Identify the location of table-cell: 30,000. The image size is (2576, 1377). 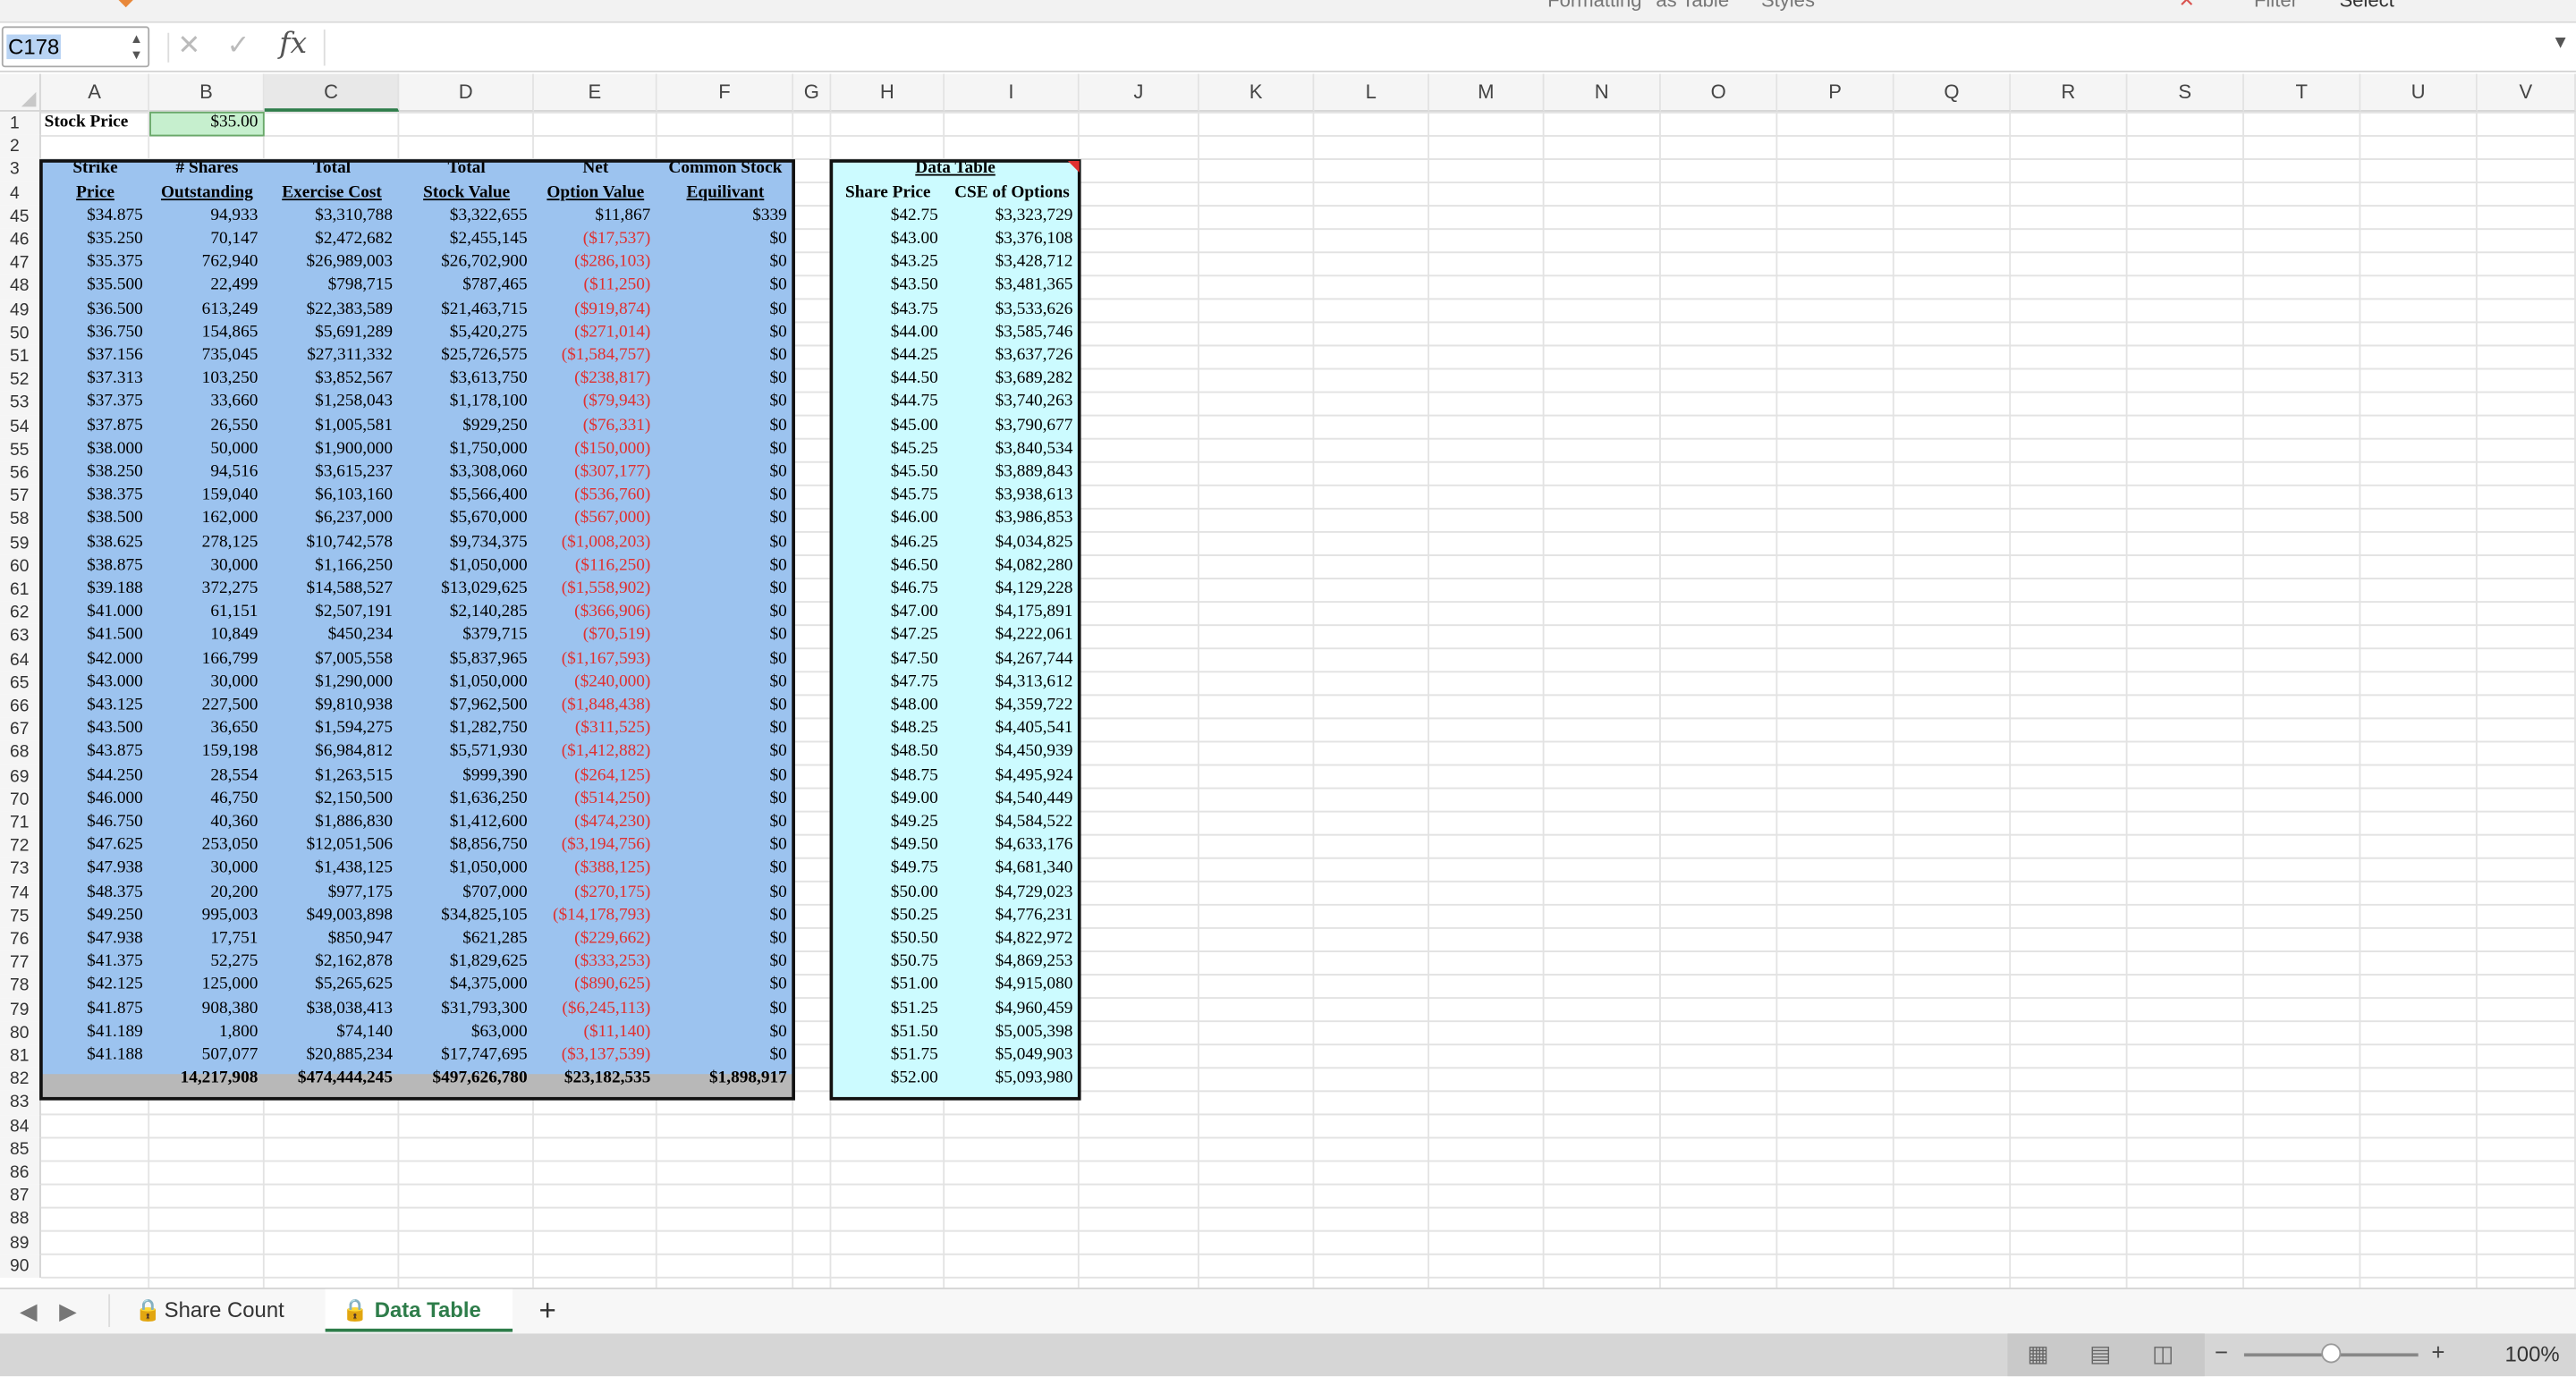
(207, 566).